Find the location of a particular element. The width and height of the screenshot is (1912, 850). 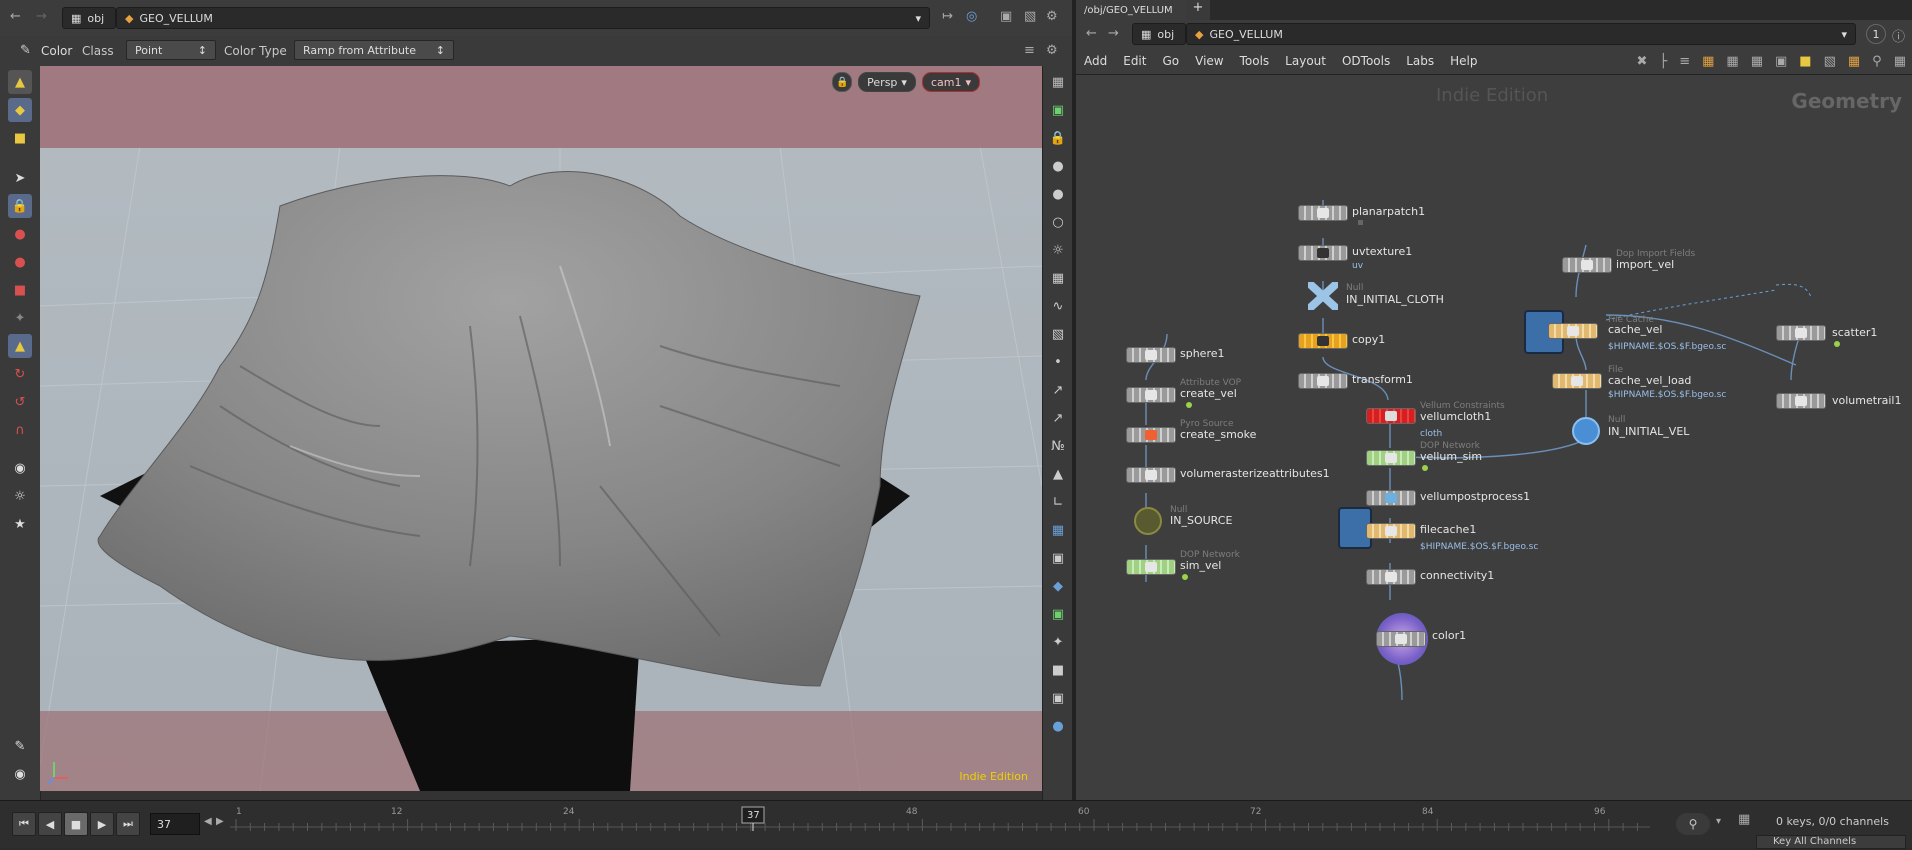

node-uvtexture1 is located at coordinates (1323, 253).